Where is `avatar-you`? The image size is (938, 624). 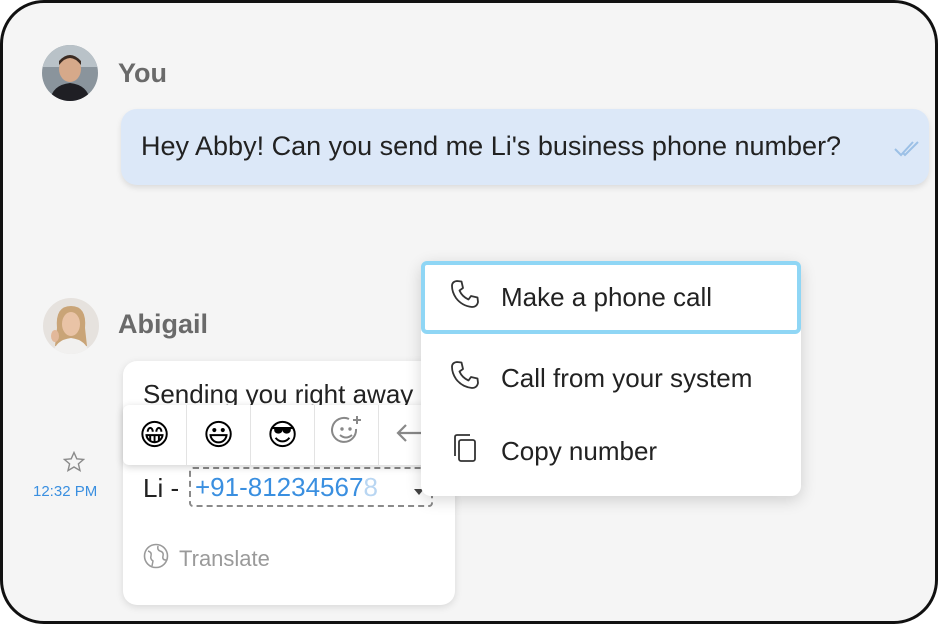 avatar-you is located at coordinates (70, 73).